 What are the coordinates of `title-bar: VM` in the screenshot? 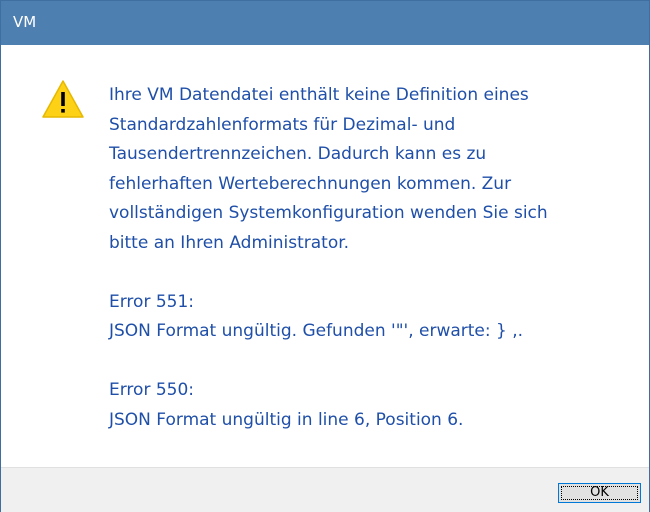 It's located at (325, 23).